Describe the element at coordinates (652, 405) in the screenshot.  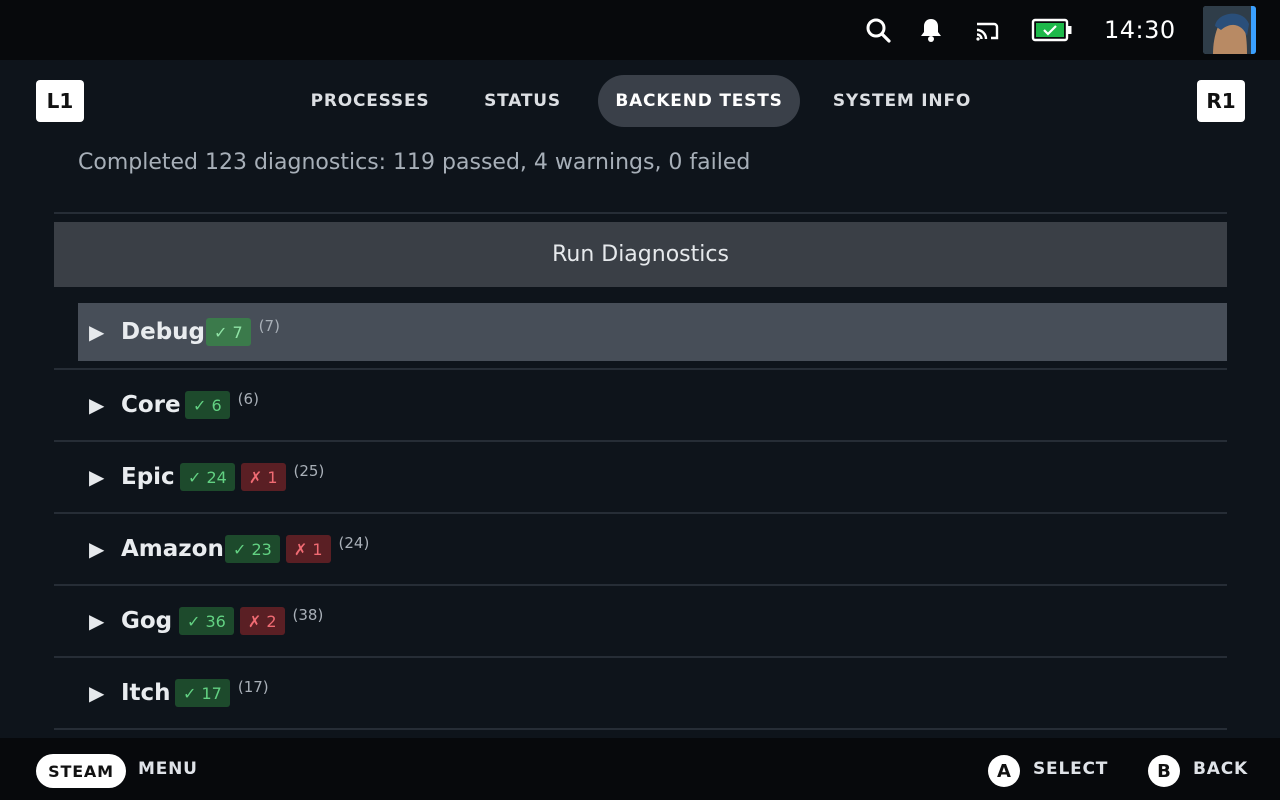
I see `group-row-core: ▶ Core ✓ 6 (6)` at that location.